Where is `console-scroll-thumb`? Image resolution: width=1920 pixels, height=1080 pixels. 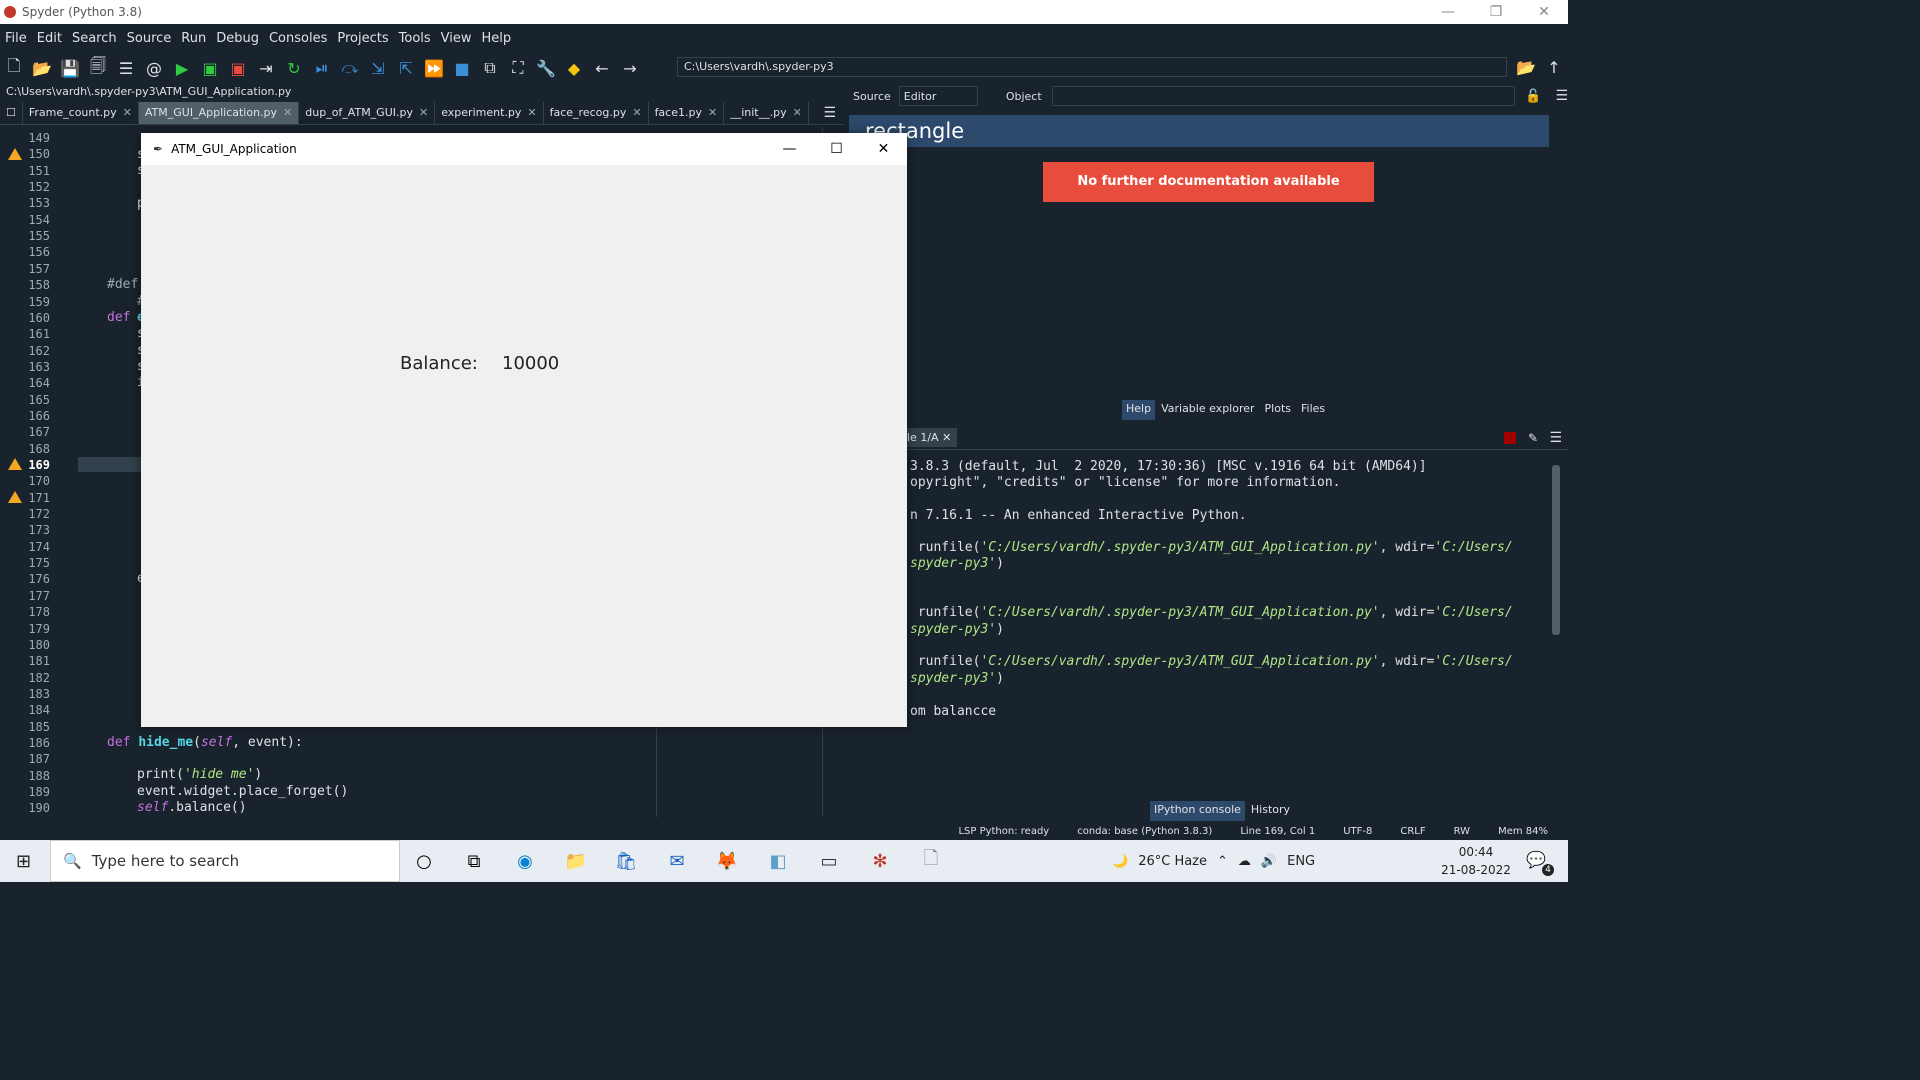
console-scroll-thumb is located at coordinates (1556, 550).